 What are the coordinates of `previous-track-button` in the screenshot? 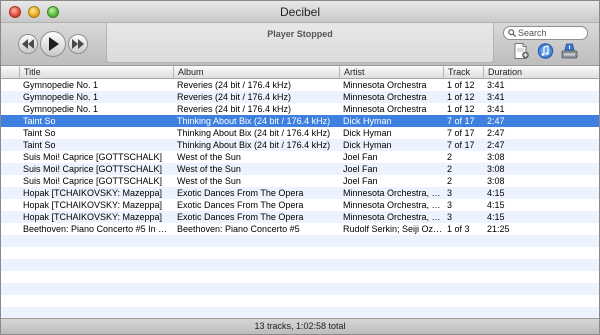 It's located at (28, 44).